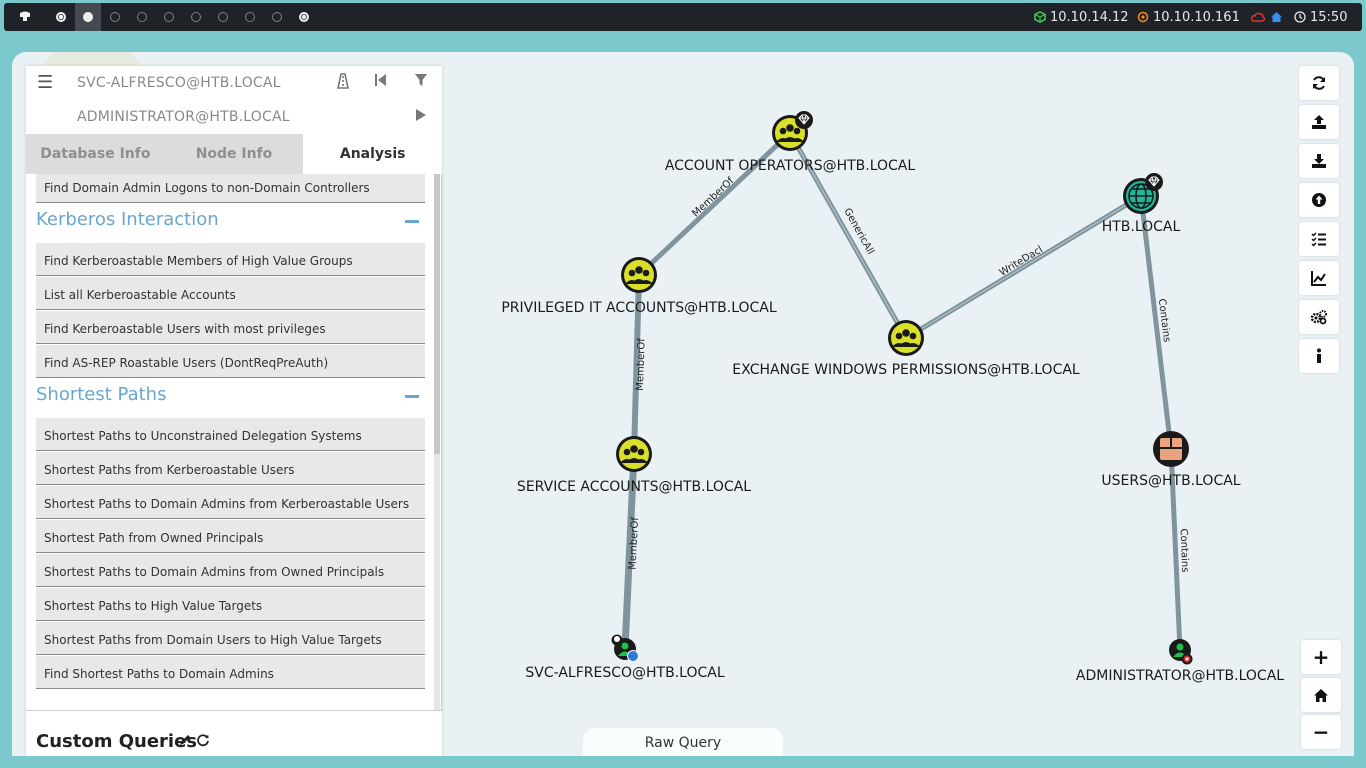 The image size is (1366, 768). What do you see at coordinates (230, 293) in the screenshot?
I see `query-item: List all Kerberoastable Accounts` at bounding box center [230, 293].